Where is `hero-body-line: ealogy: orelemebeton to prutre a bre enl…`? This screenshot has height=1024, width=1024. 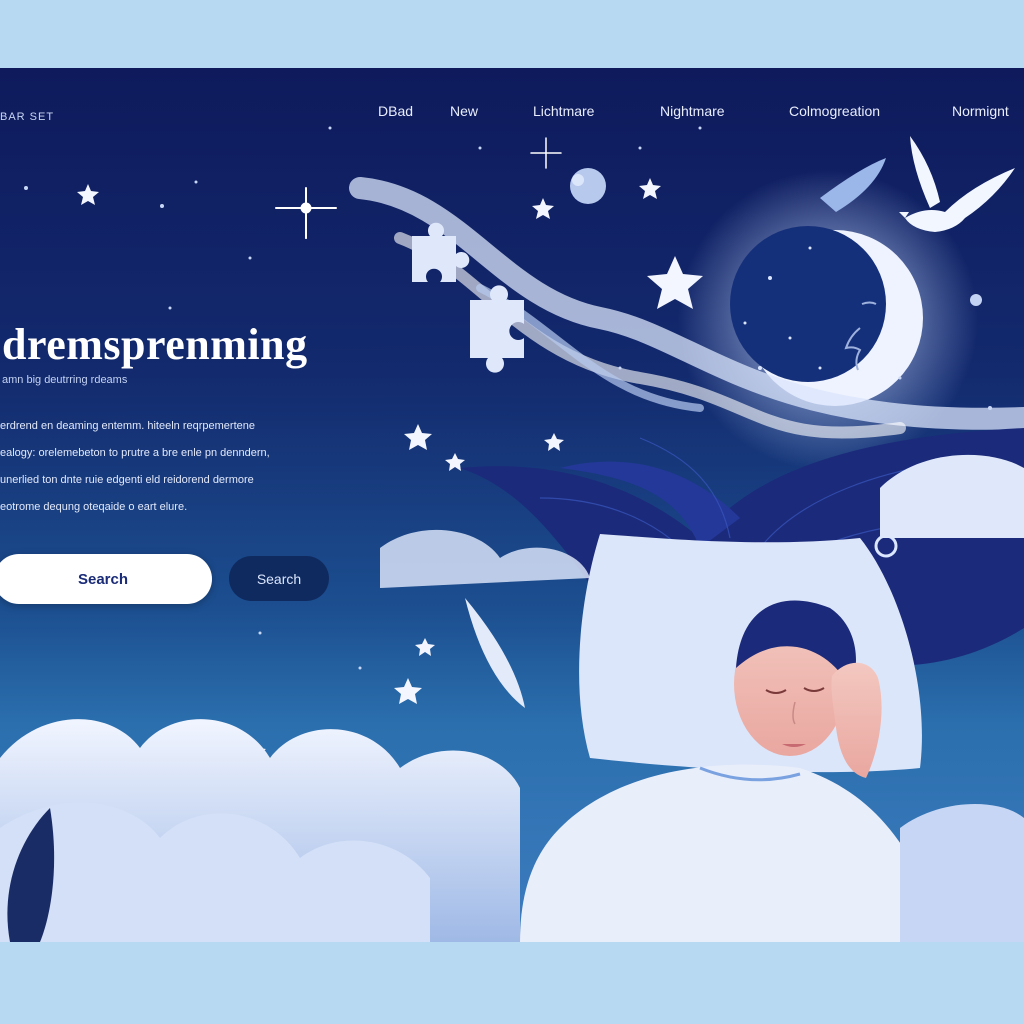
hero-body-line: ealogy: orelemebeton to prutre a bre enl… is located at coordinates (135, 453).